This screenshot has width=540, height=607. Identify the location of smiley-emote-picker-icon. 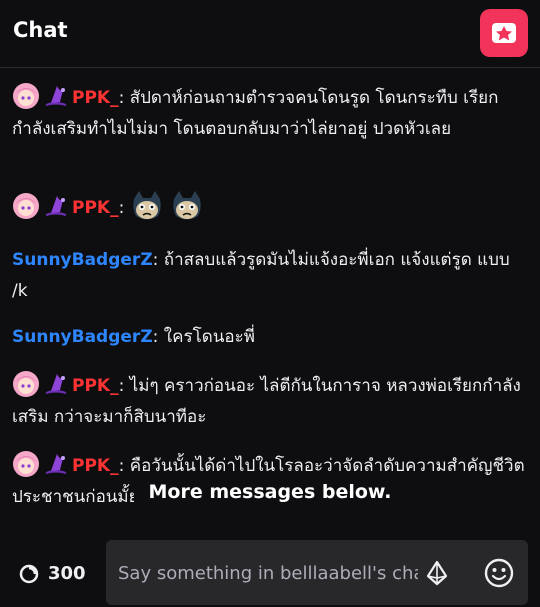
(499, 573).